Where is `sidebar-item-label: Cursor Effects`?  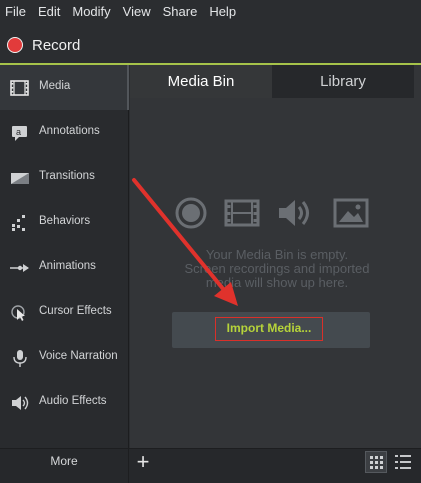 sidebar-item-label: Cursor Effects is located at coordinates (75, 311).